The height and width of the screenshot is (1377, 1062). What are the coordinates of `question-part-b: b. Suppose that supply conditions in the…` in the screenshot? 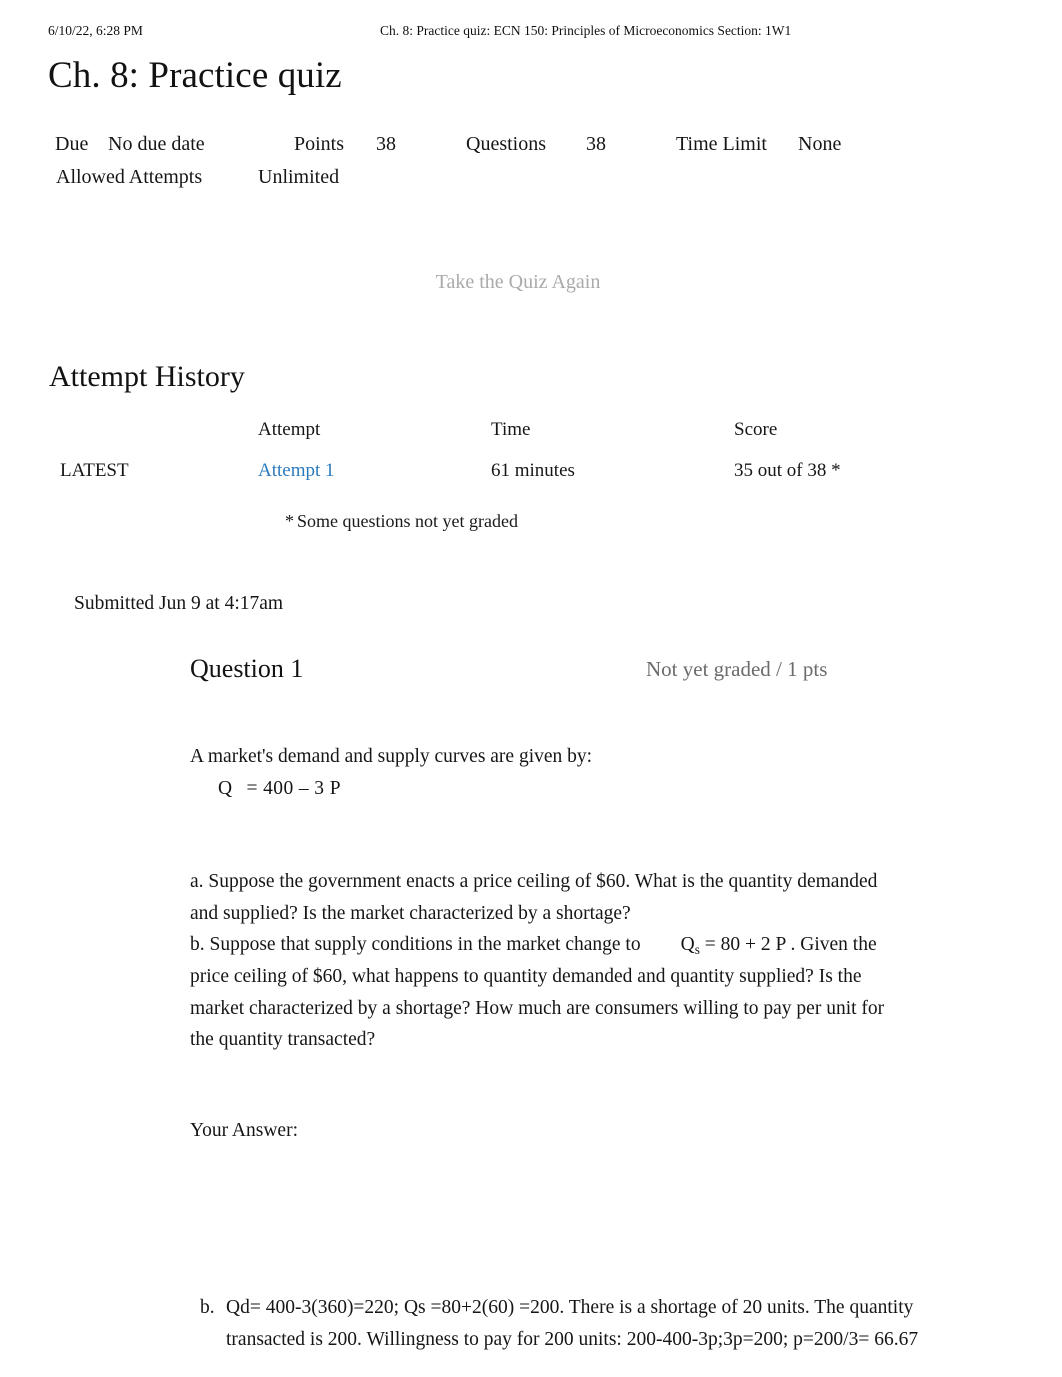 It's located at (540, 992).